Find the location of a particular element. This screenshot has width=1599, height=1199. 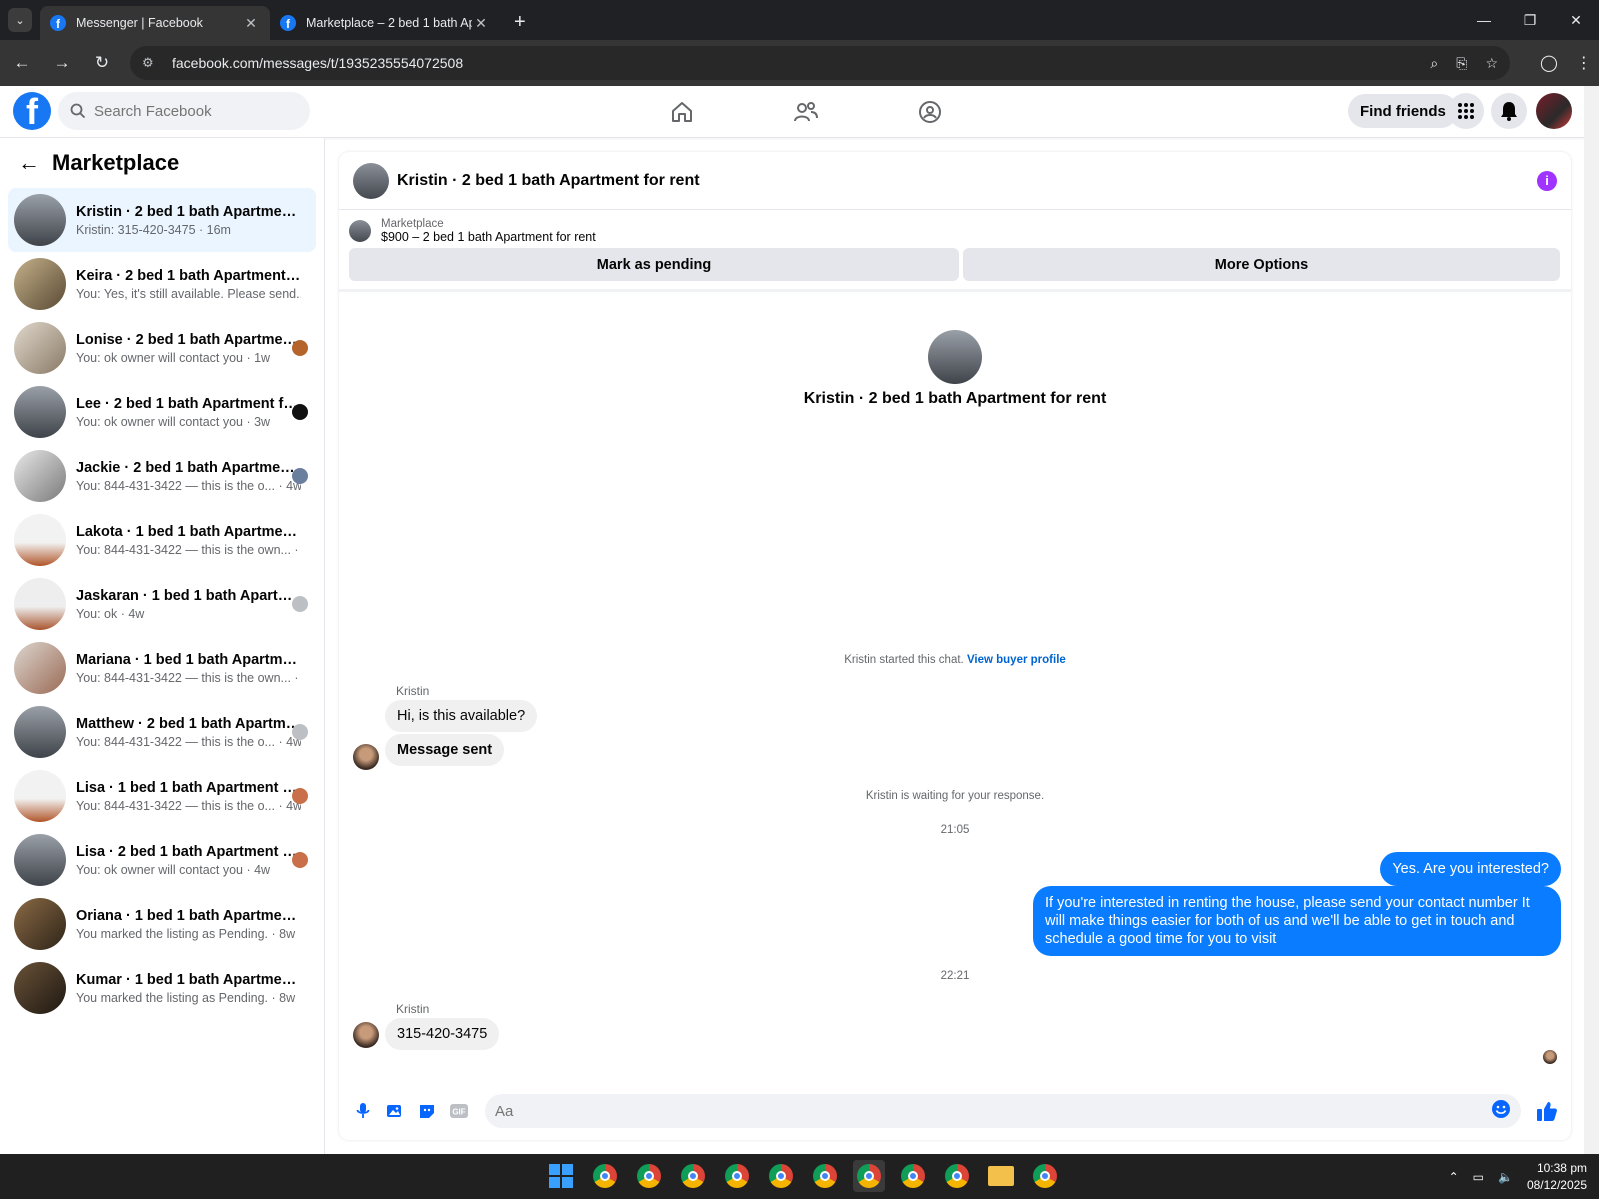

outgoing-message: Yes. Are you interested? is located at coordinates (1470, 869).